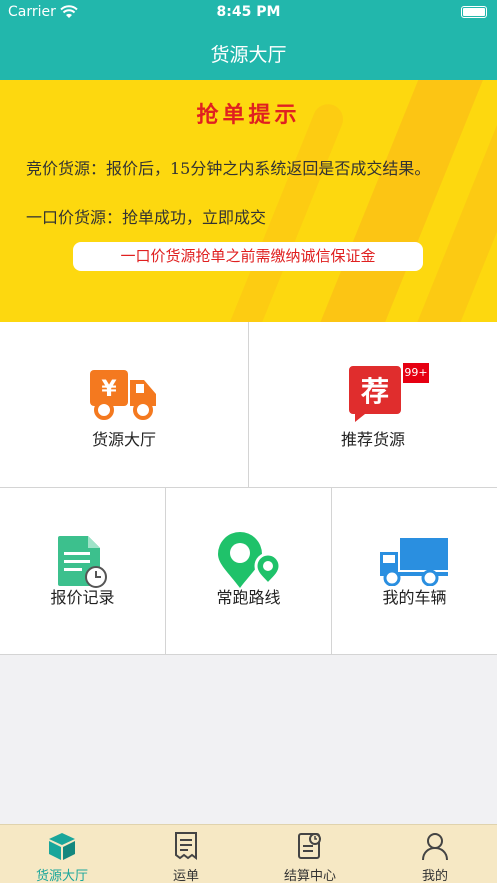 The width and height of the screenshot is (497, 883). What do you see at coordinates (248, 115) in the screenshot?
I see `banner-title: 抢单提示` at bounding box center [248, 115].